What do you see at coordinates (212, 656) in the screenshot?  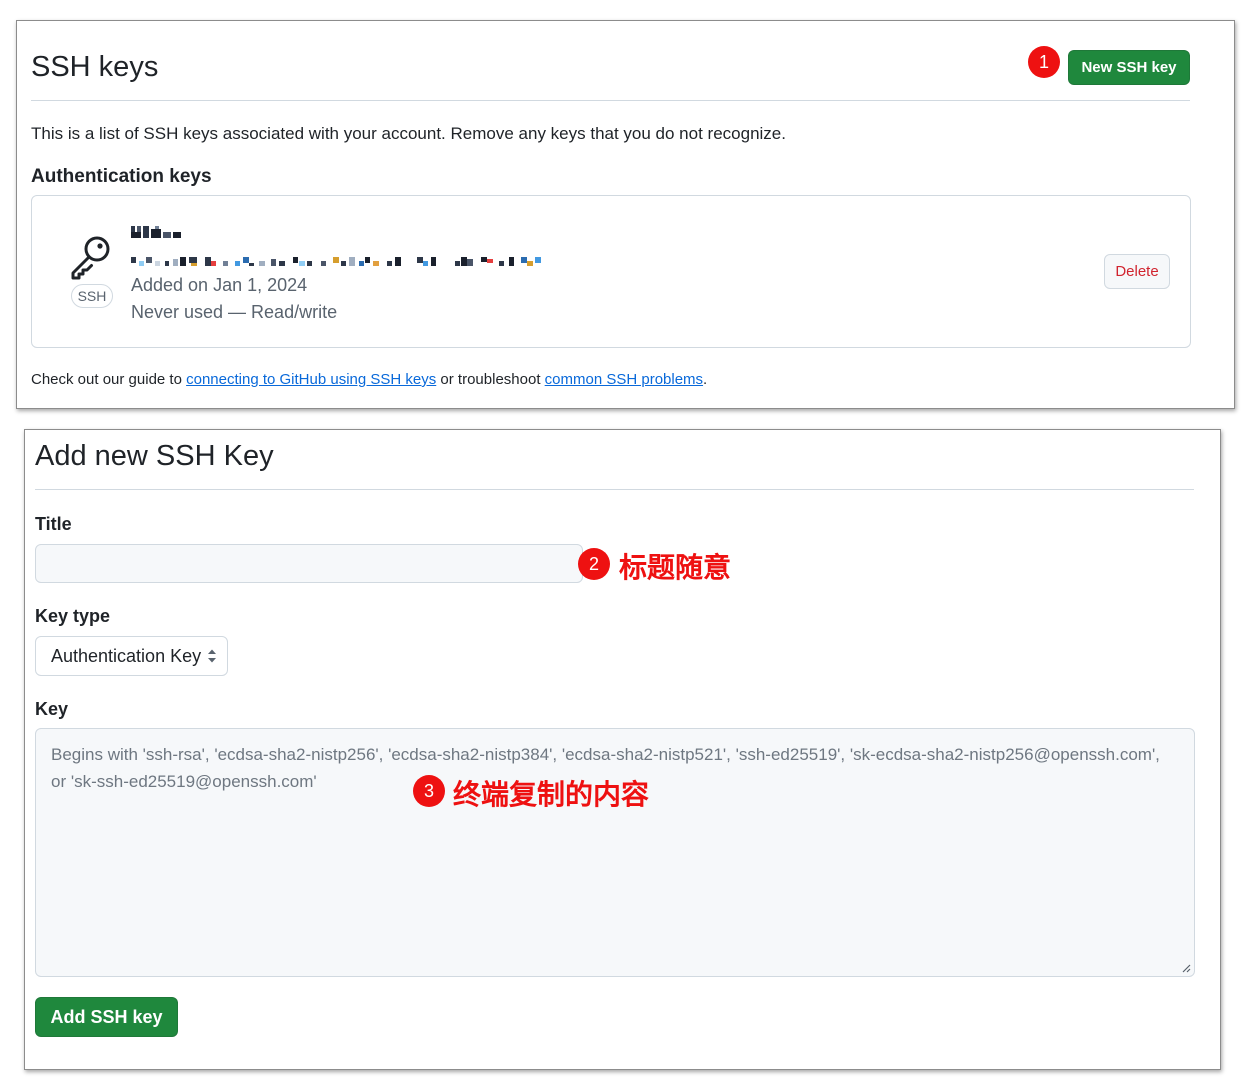 I see `chevron-updown-icon` at bounding box center [212, 656].